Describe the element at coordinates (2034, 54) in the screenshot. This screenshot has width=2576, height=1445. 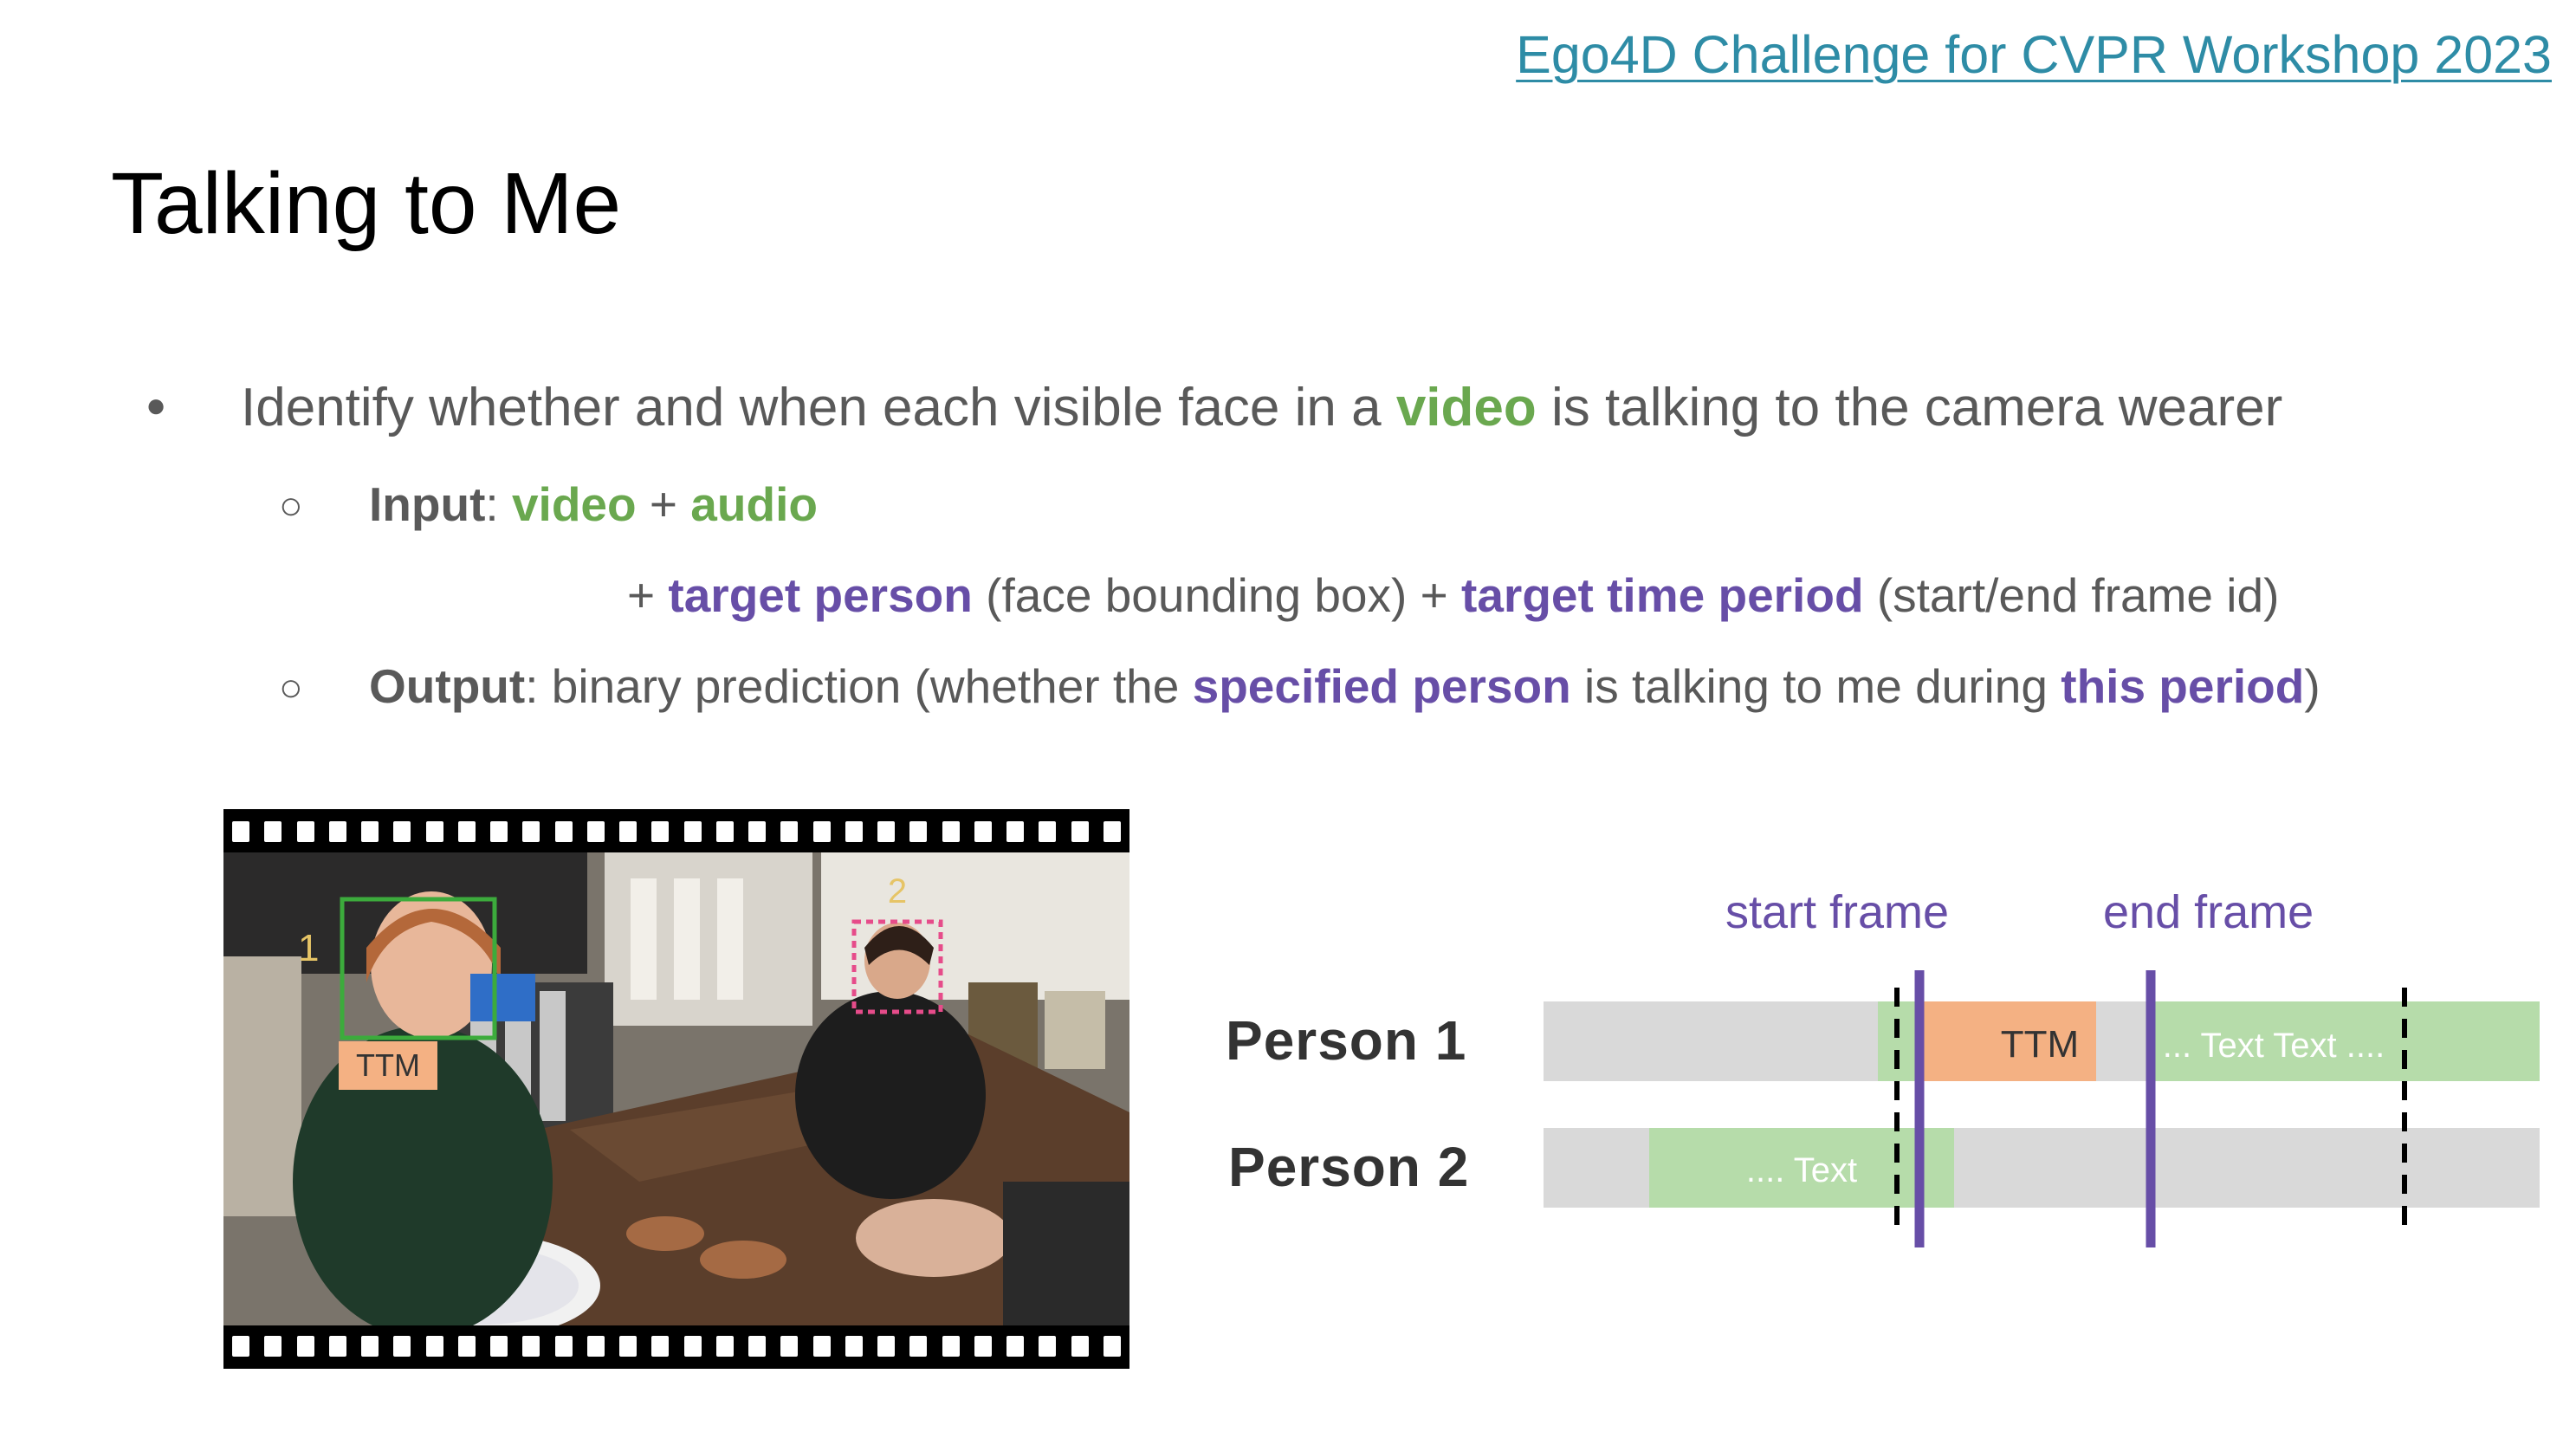
I see `workshop-link: Ego4D Challenge for CVPR Workshop 2023` at that location.